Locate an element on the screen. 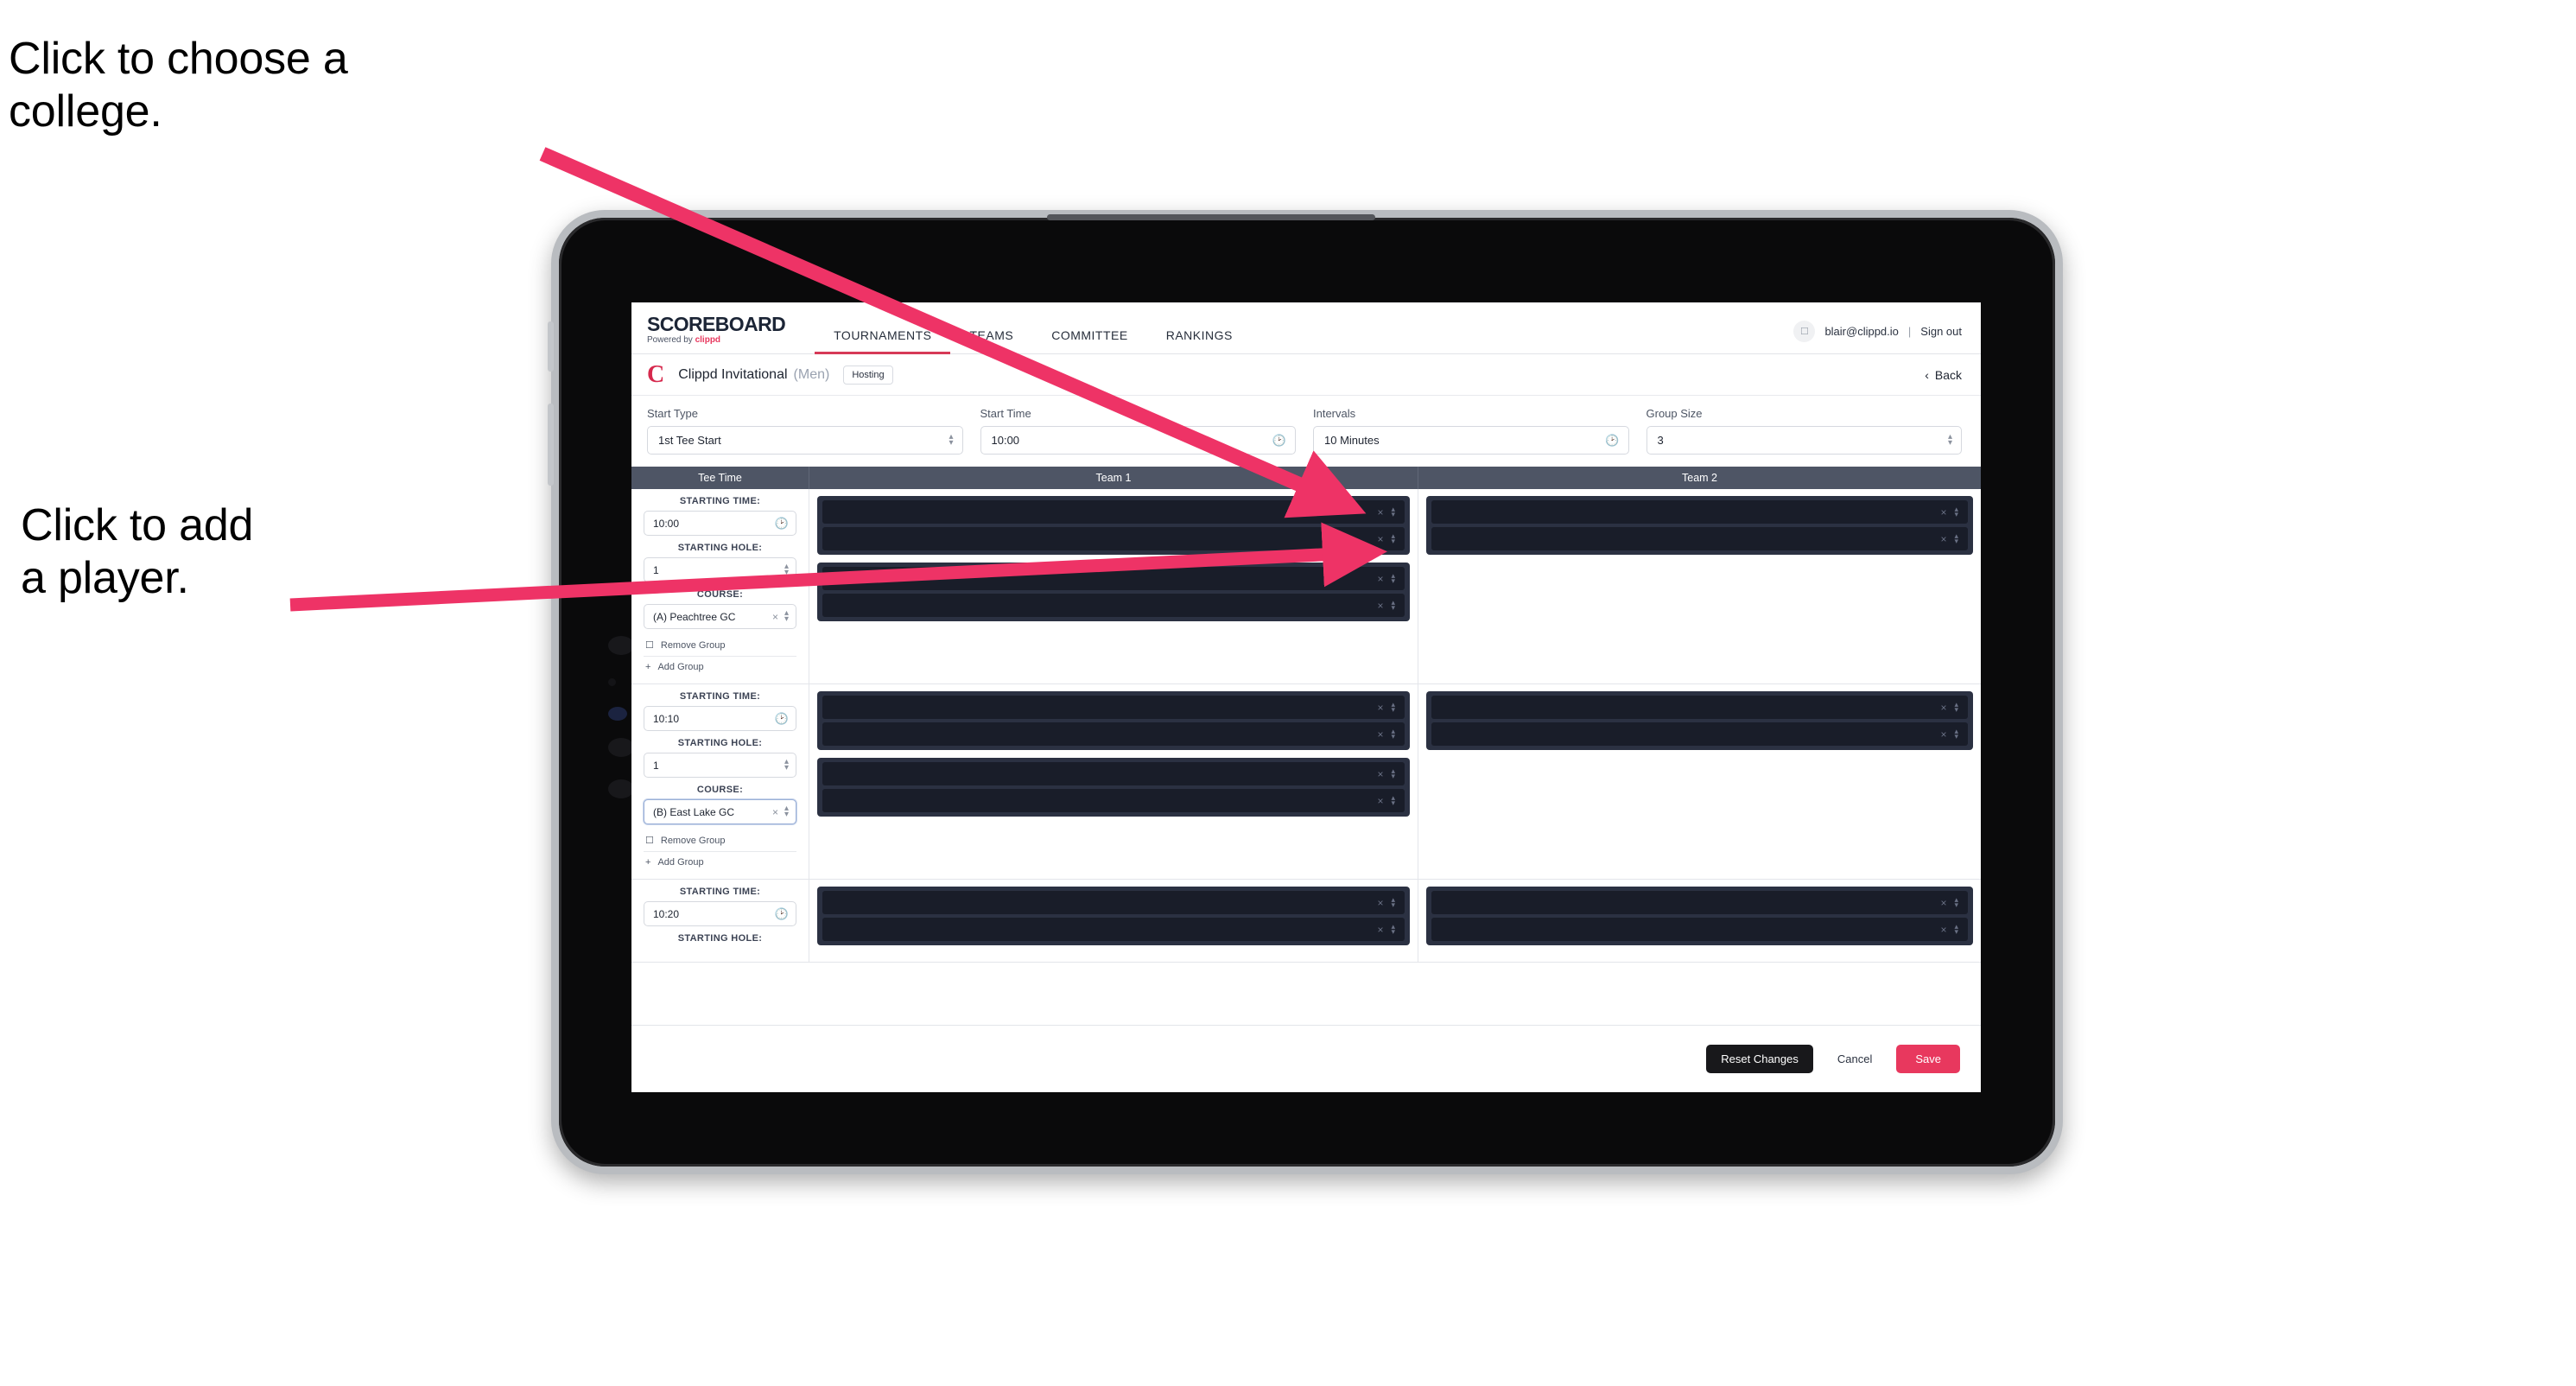 This screenshot has width=2576, height=1386. brand-logo: SCOREBOARD Powered by clippd is located at coordinates (731, 334).